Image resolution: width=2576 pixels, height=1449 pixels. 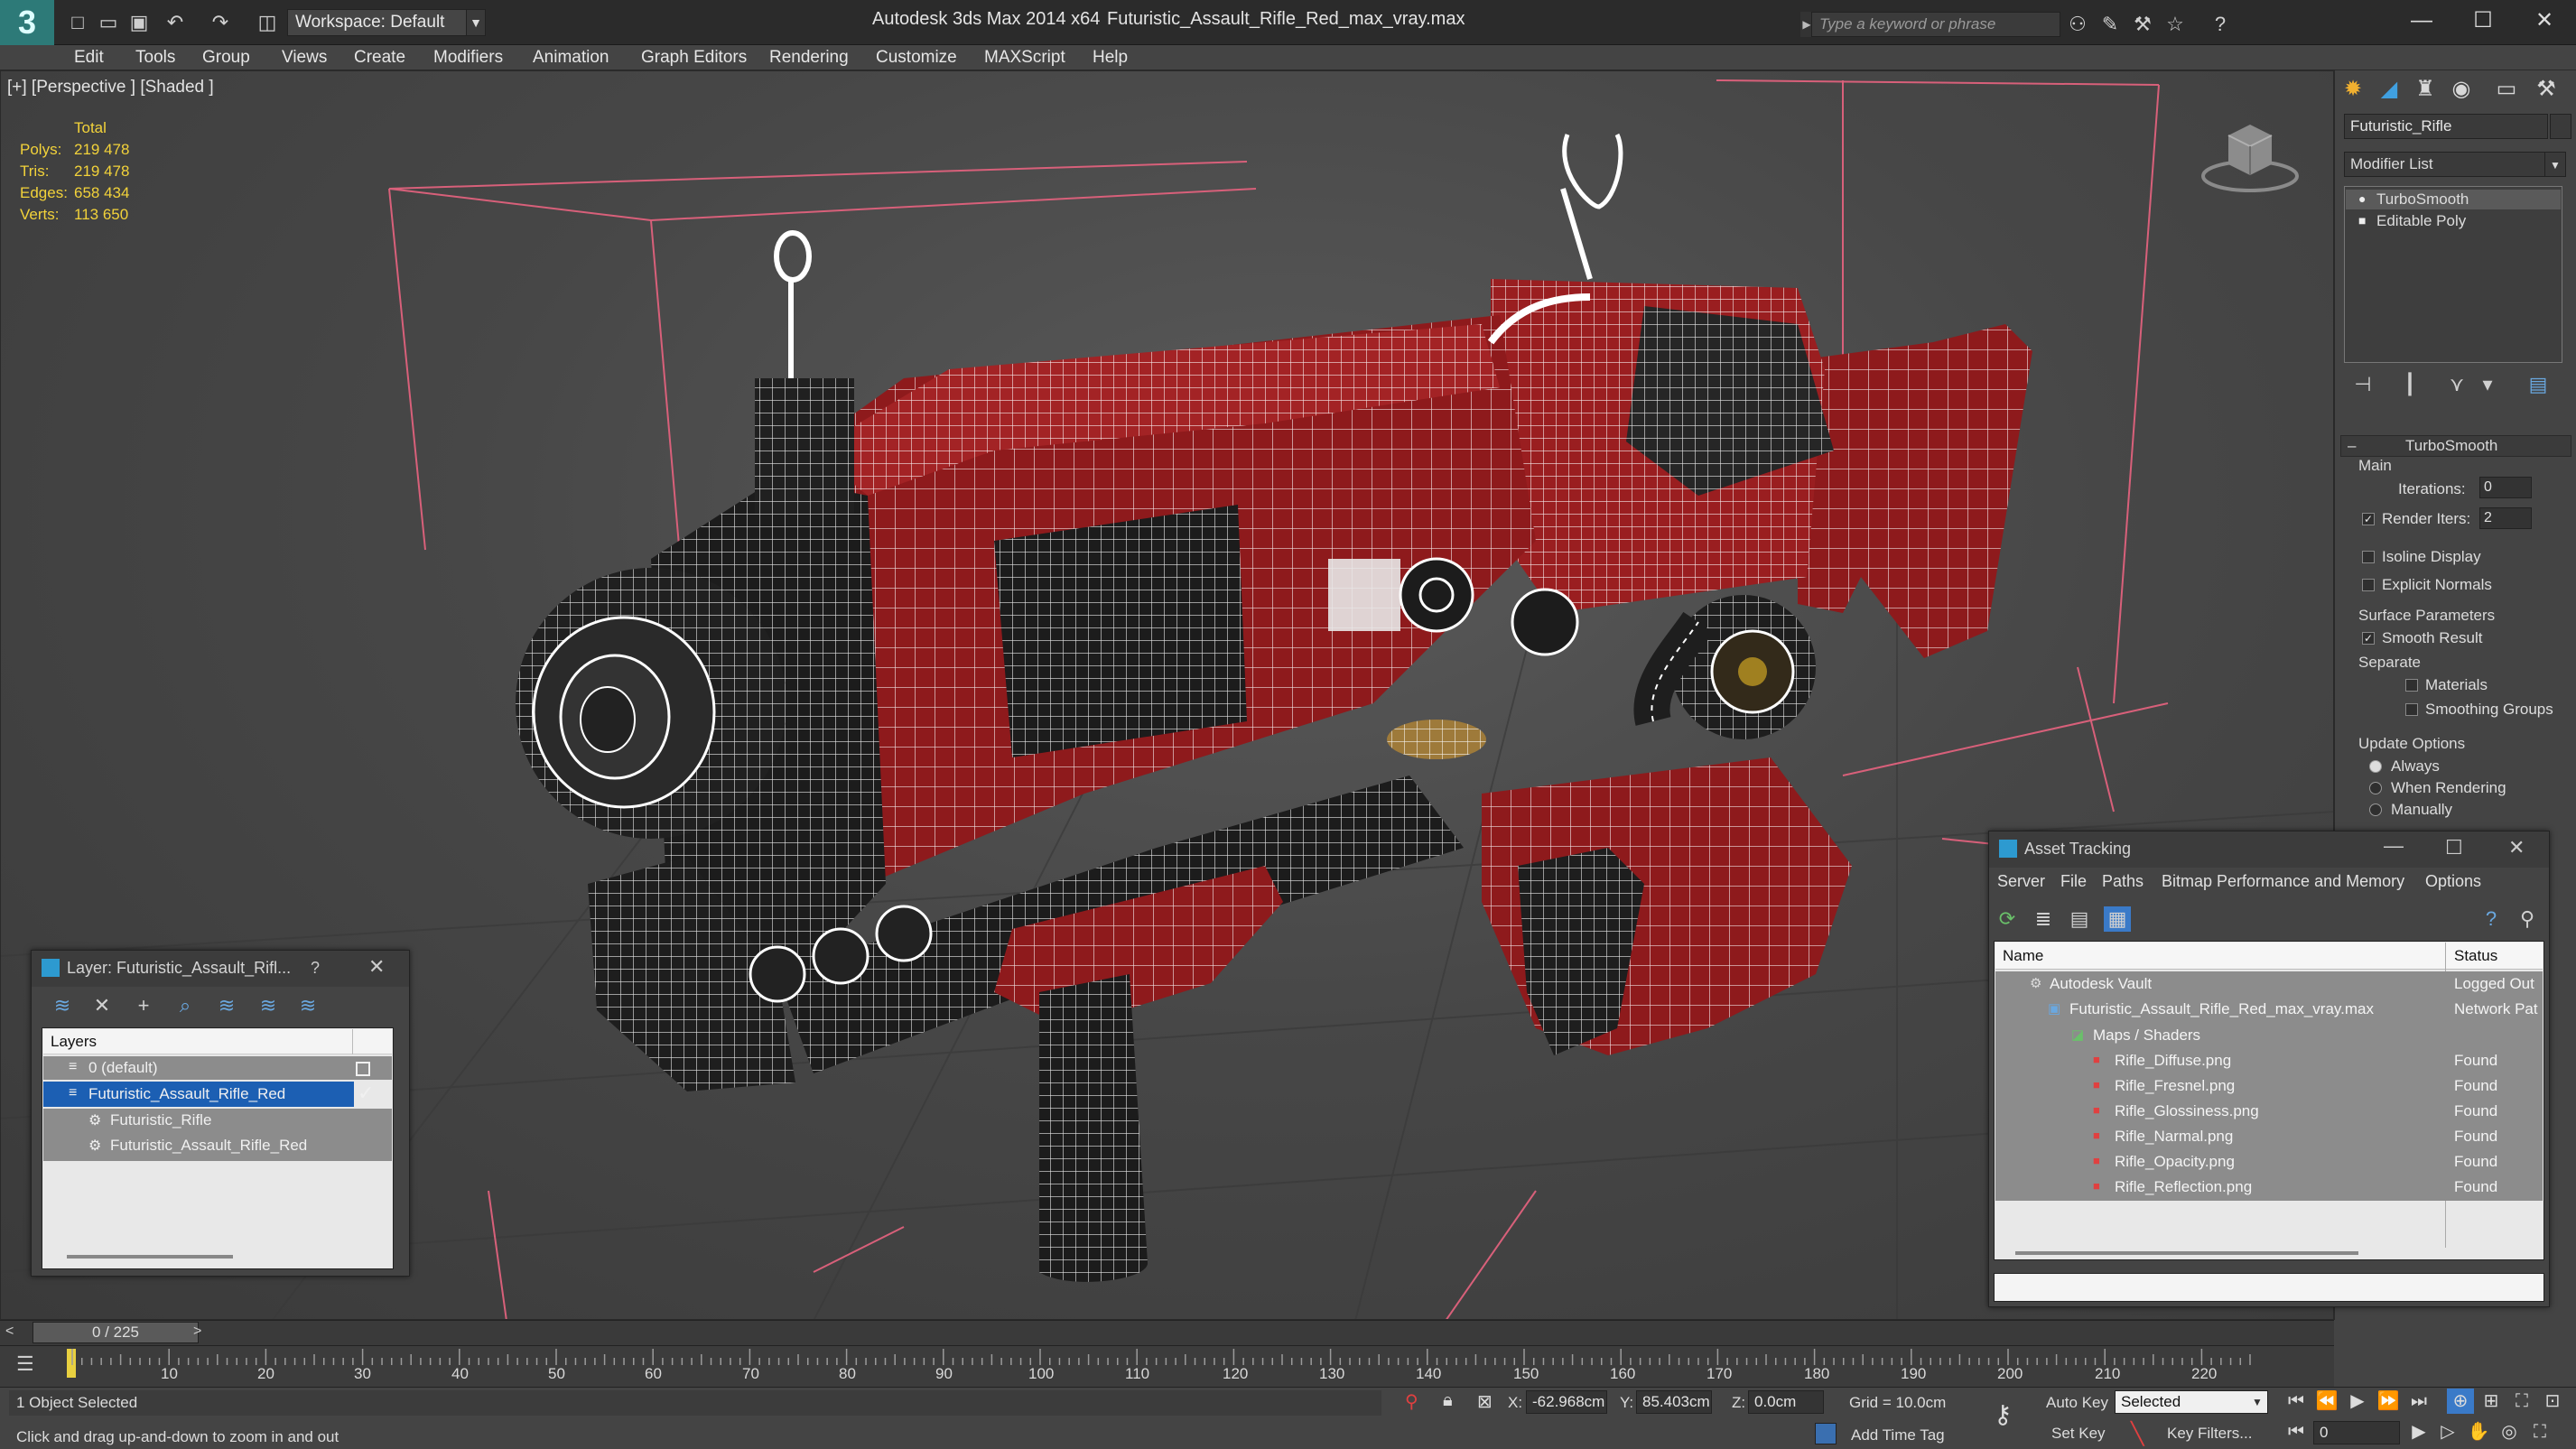 I want to click on light-bulb-icon: ●, so click(x=2362, y=198).